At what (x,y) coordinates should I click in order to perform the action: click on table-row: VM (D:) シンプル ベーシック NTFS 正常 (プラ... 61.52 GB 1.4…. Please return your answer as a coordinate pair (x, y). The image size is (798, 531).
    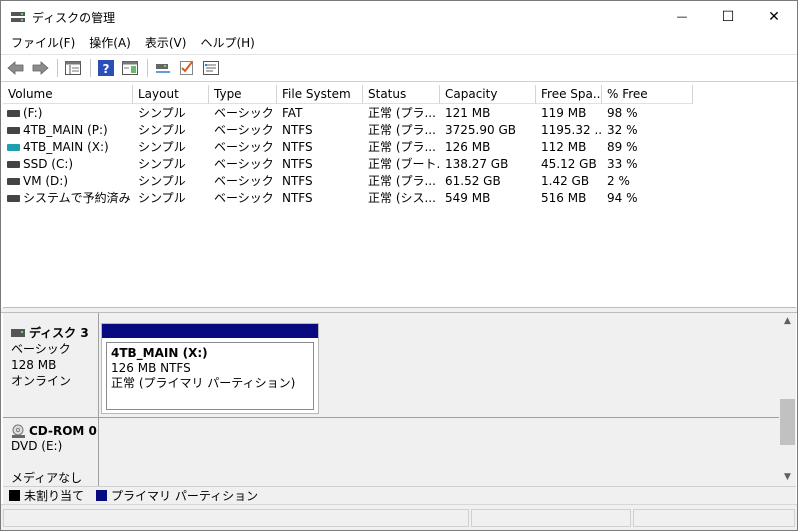
    Looking at the image, I should click on (399, 181).